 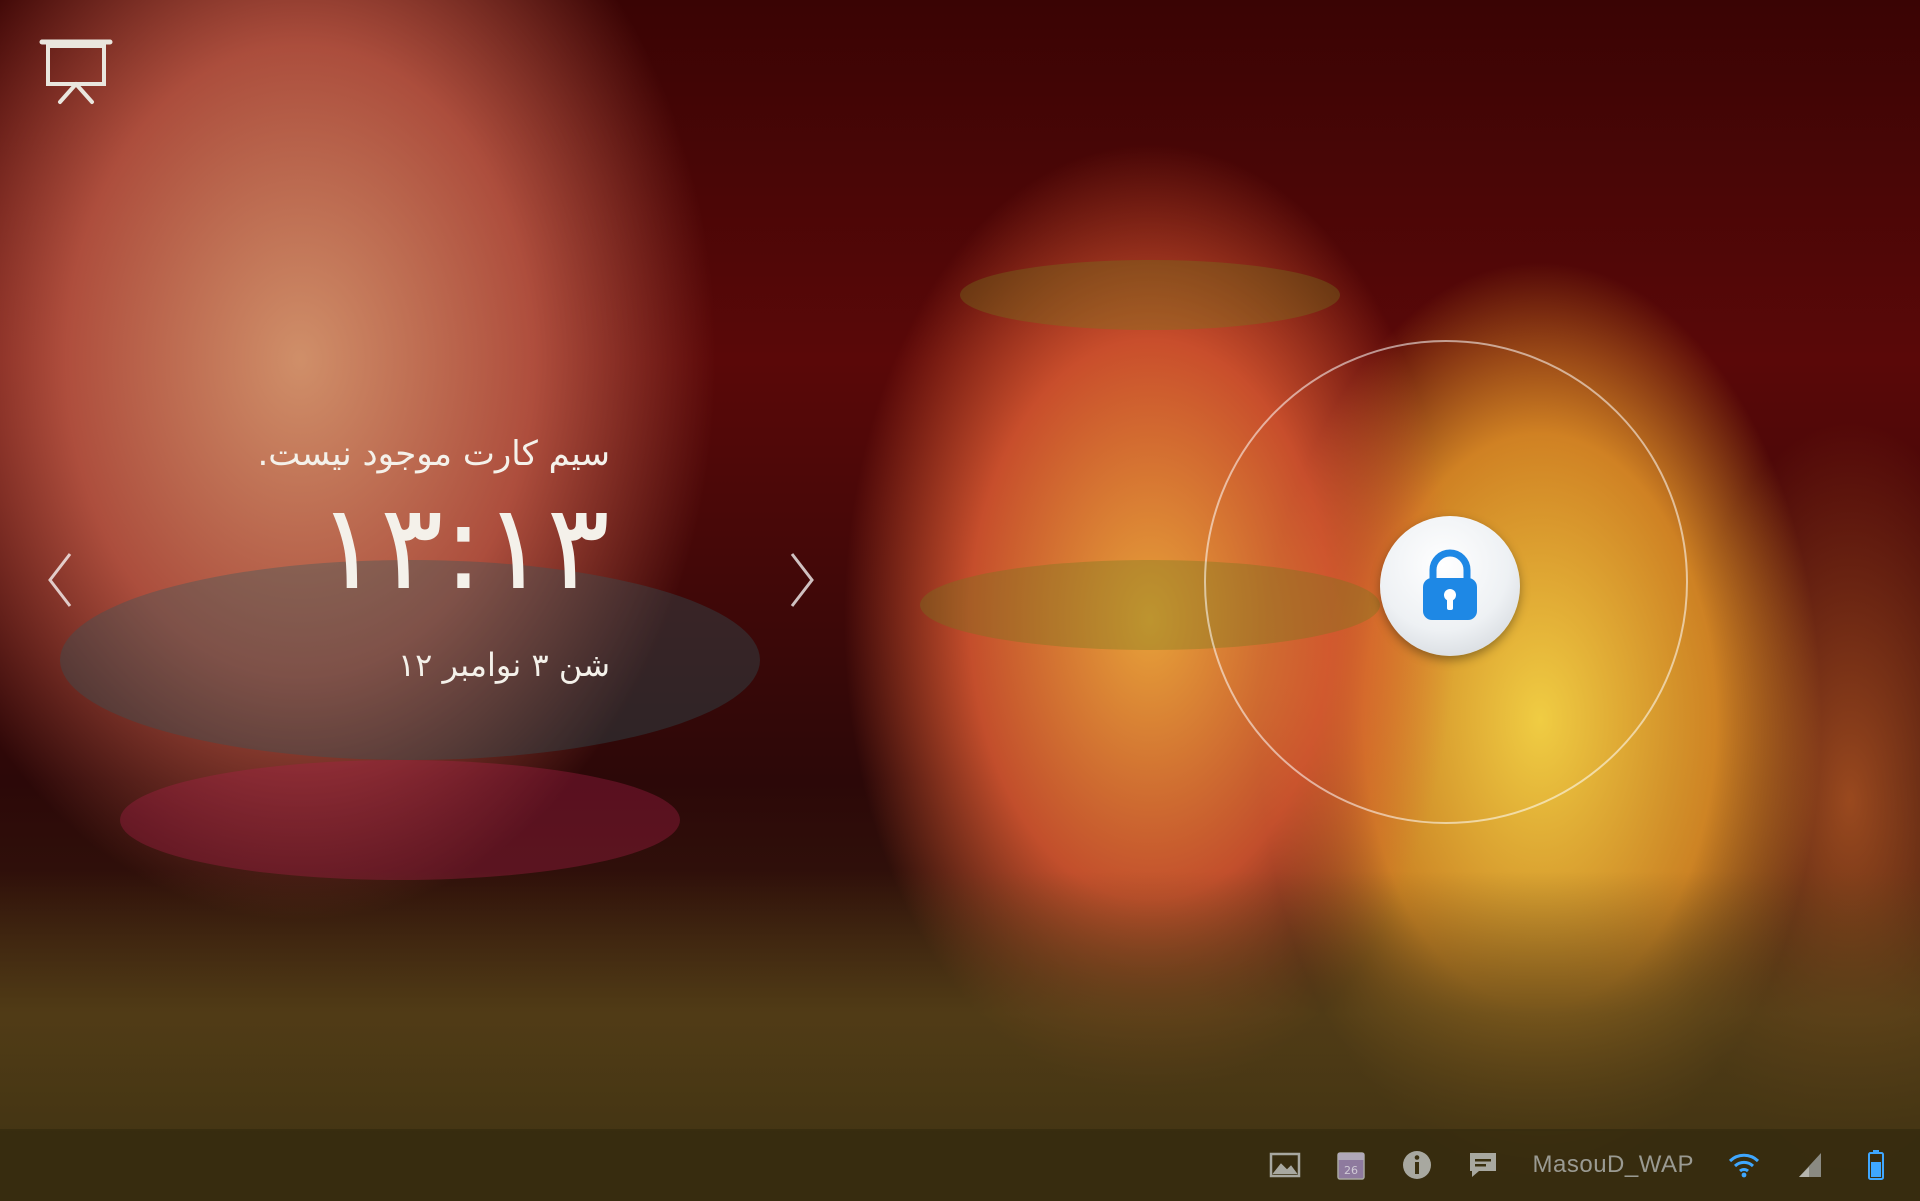 I want to click on info-icon, so click(x=1417, y=1165).